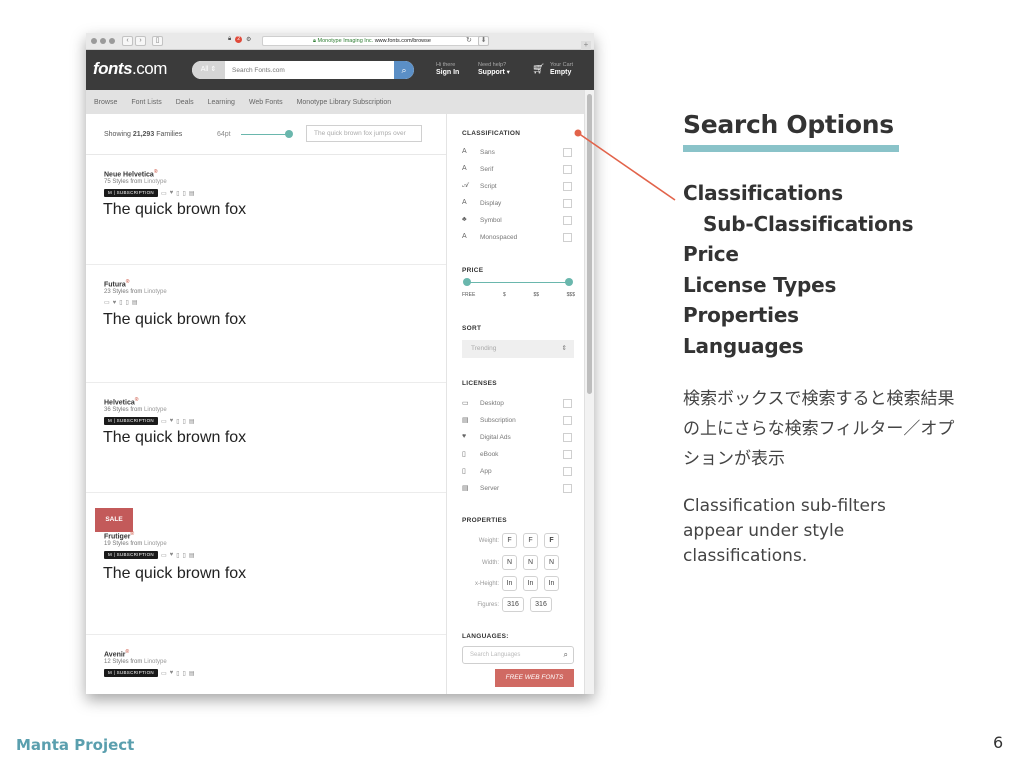  I want to click on subnav-item: Web Fonts, so click(266, 102).